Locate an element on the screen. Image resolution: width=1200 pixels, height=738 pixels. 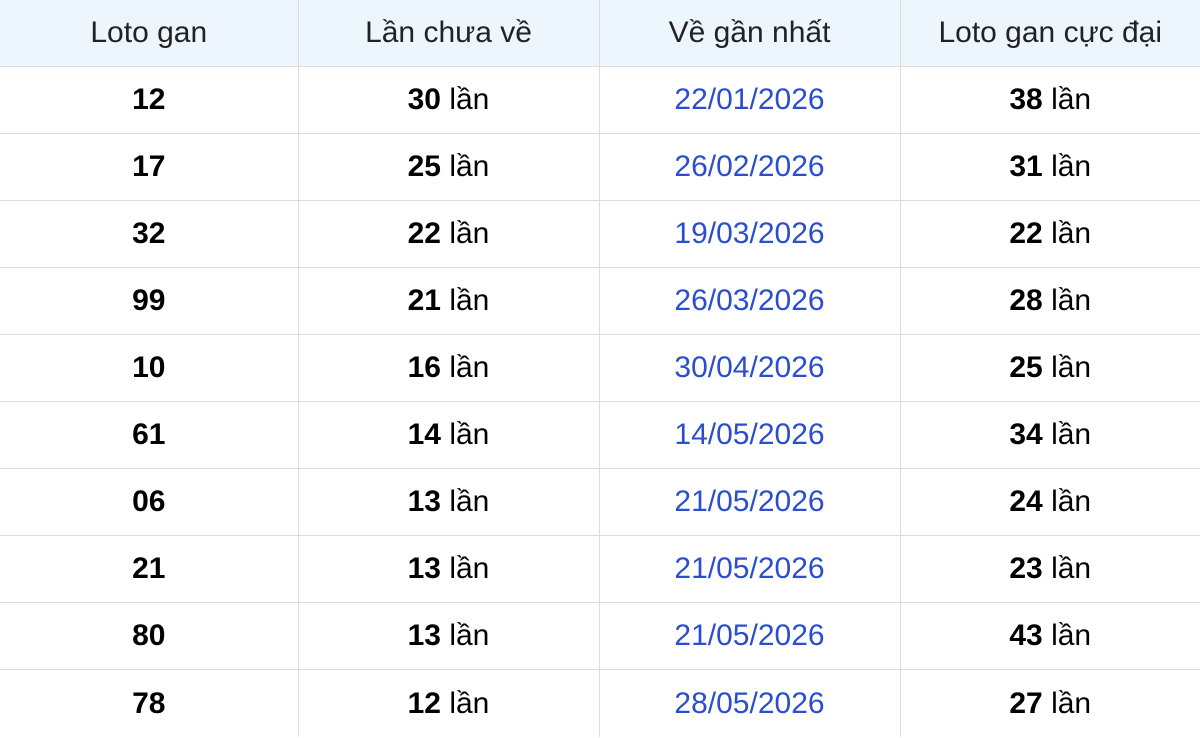
loto-number: 21 is located at coordinates (149, 568).